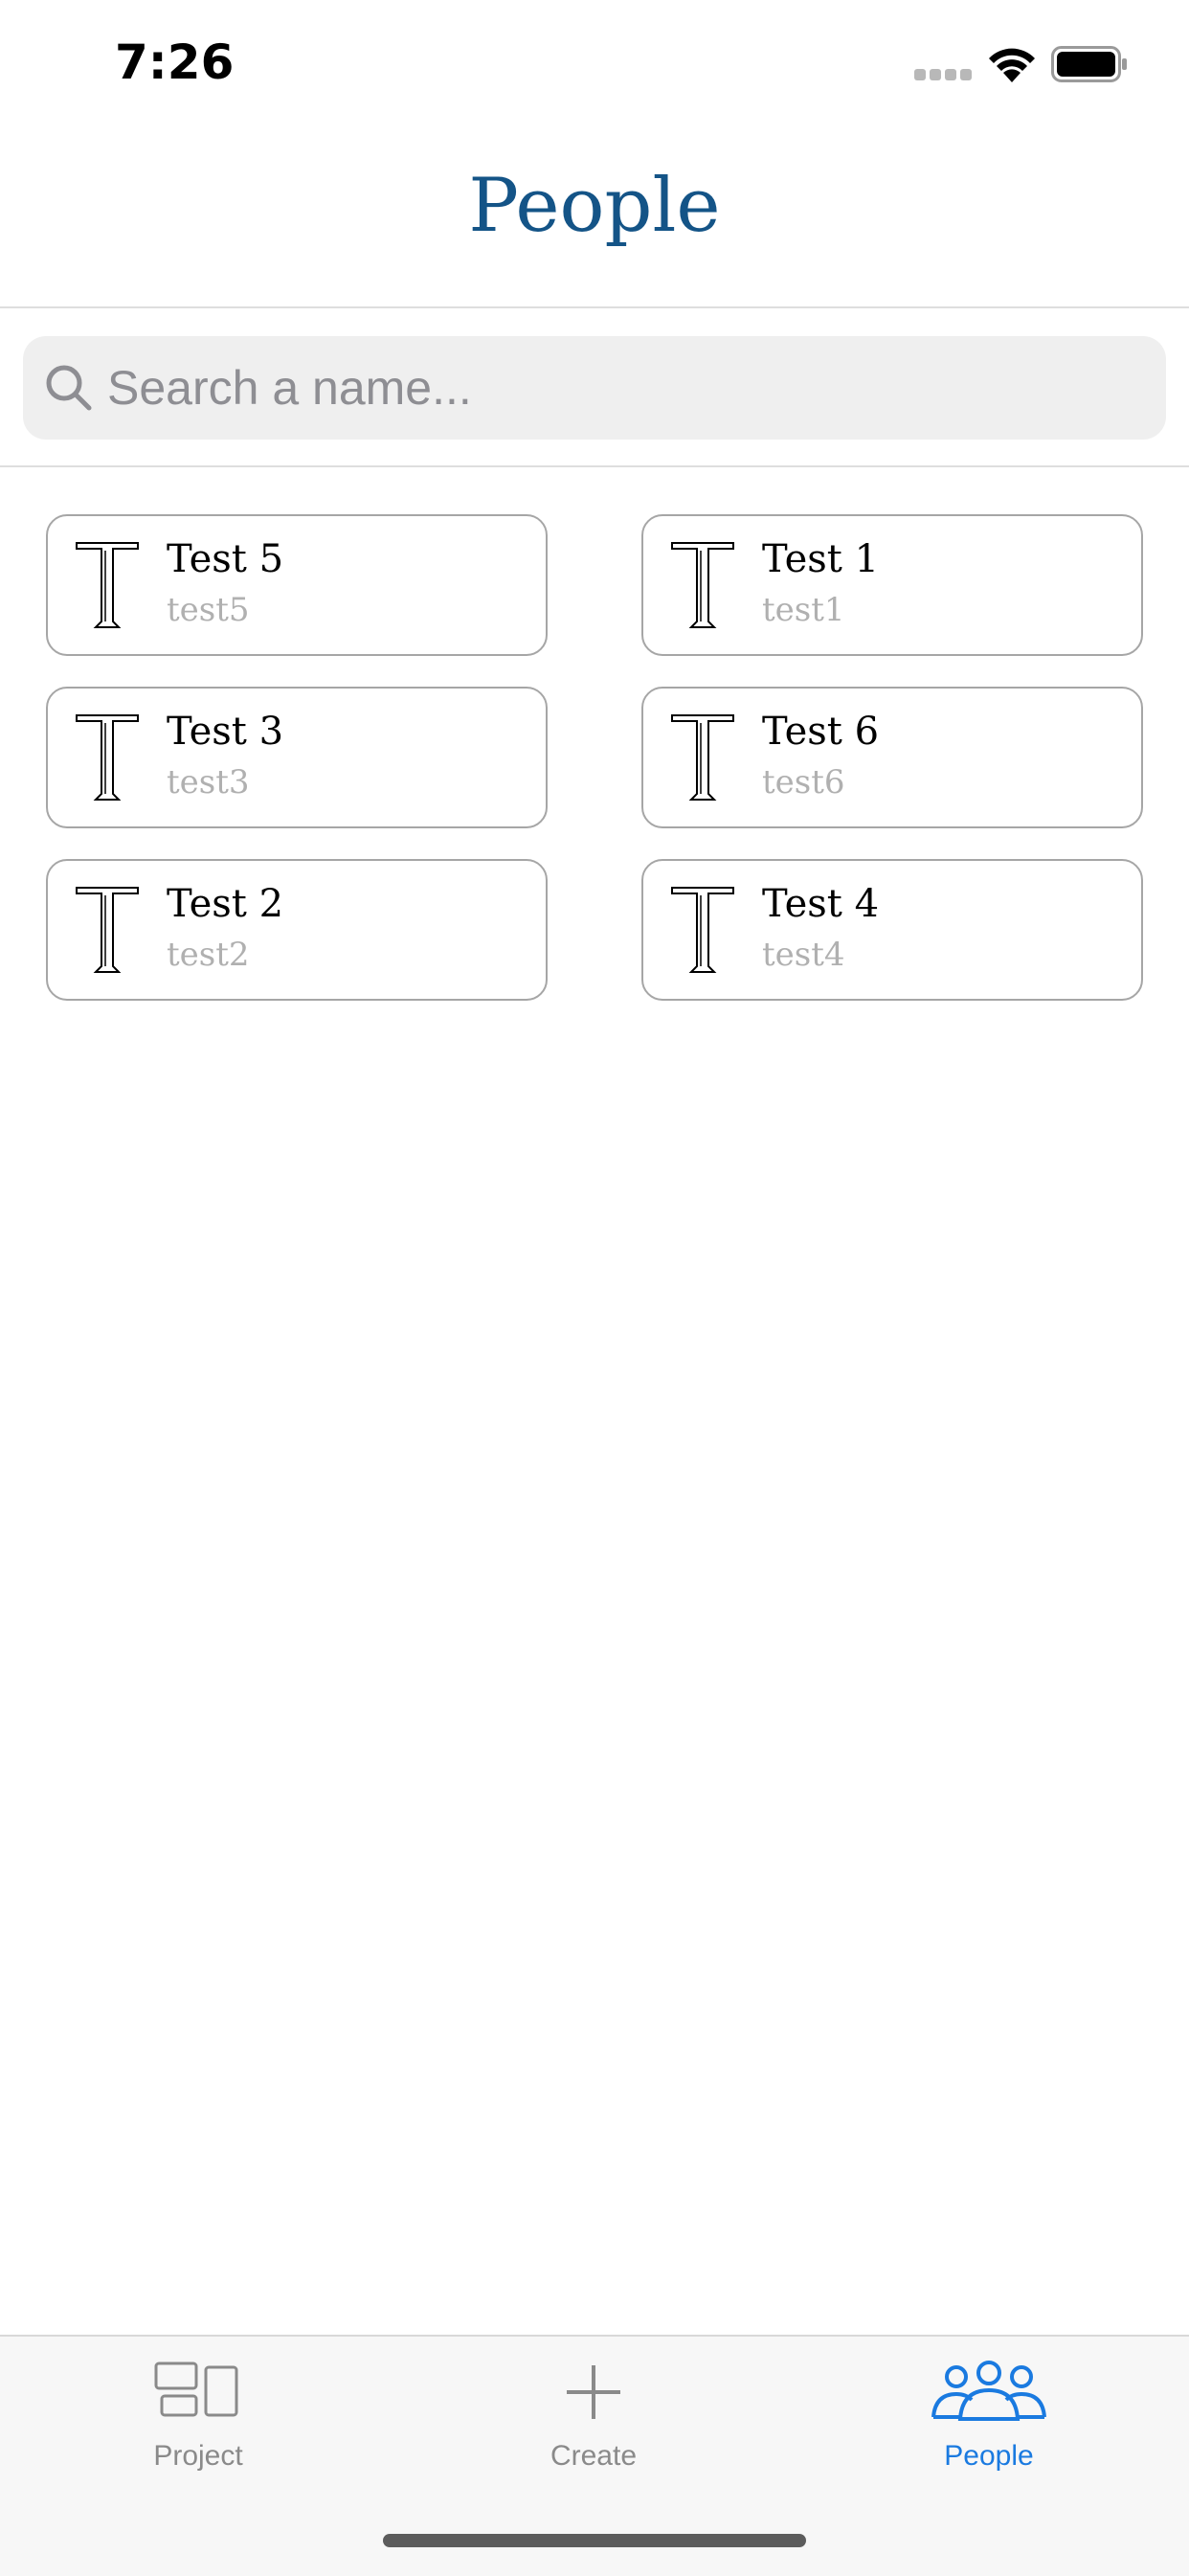  What do you see at coordinates (594, 63) in the screenshot?
I see `status-bar: 7:26` at bounding box center [594, 63].